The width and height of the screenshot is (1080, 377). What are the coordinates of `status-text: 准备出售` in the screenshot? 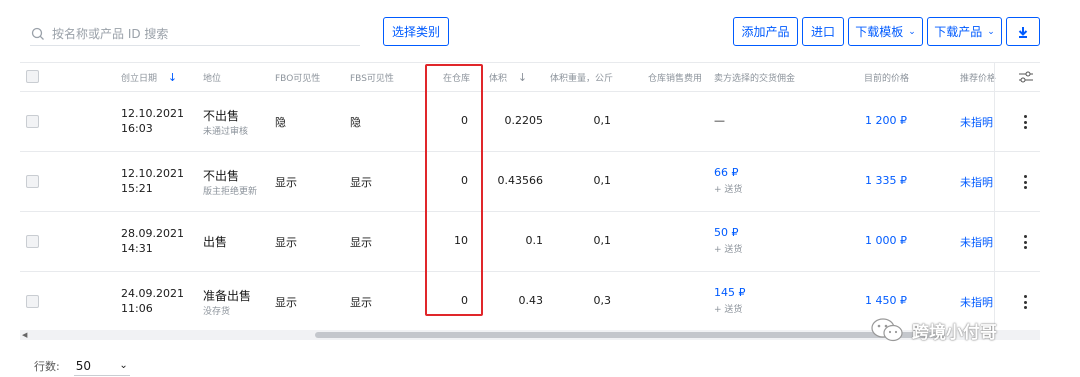 It's located at (227, 296).